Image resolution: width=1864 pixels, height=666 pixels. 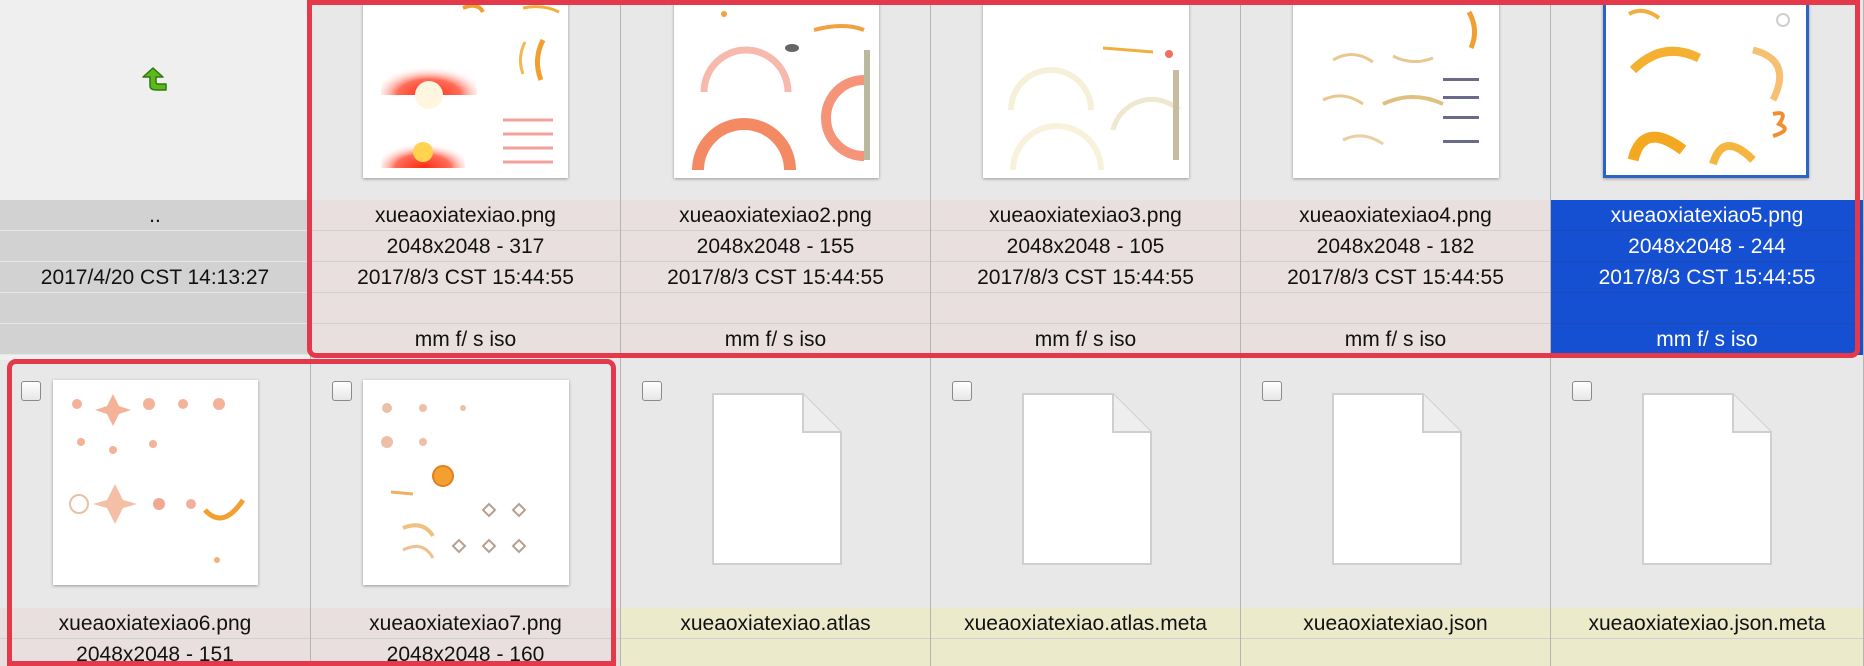 What do you see at coordinates (1707, 623) in the screenshot?
I see `file-name: xueaoxiatexiao.json.meta` at bounding box center [1707, 623].